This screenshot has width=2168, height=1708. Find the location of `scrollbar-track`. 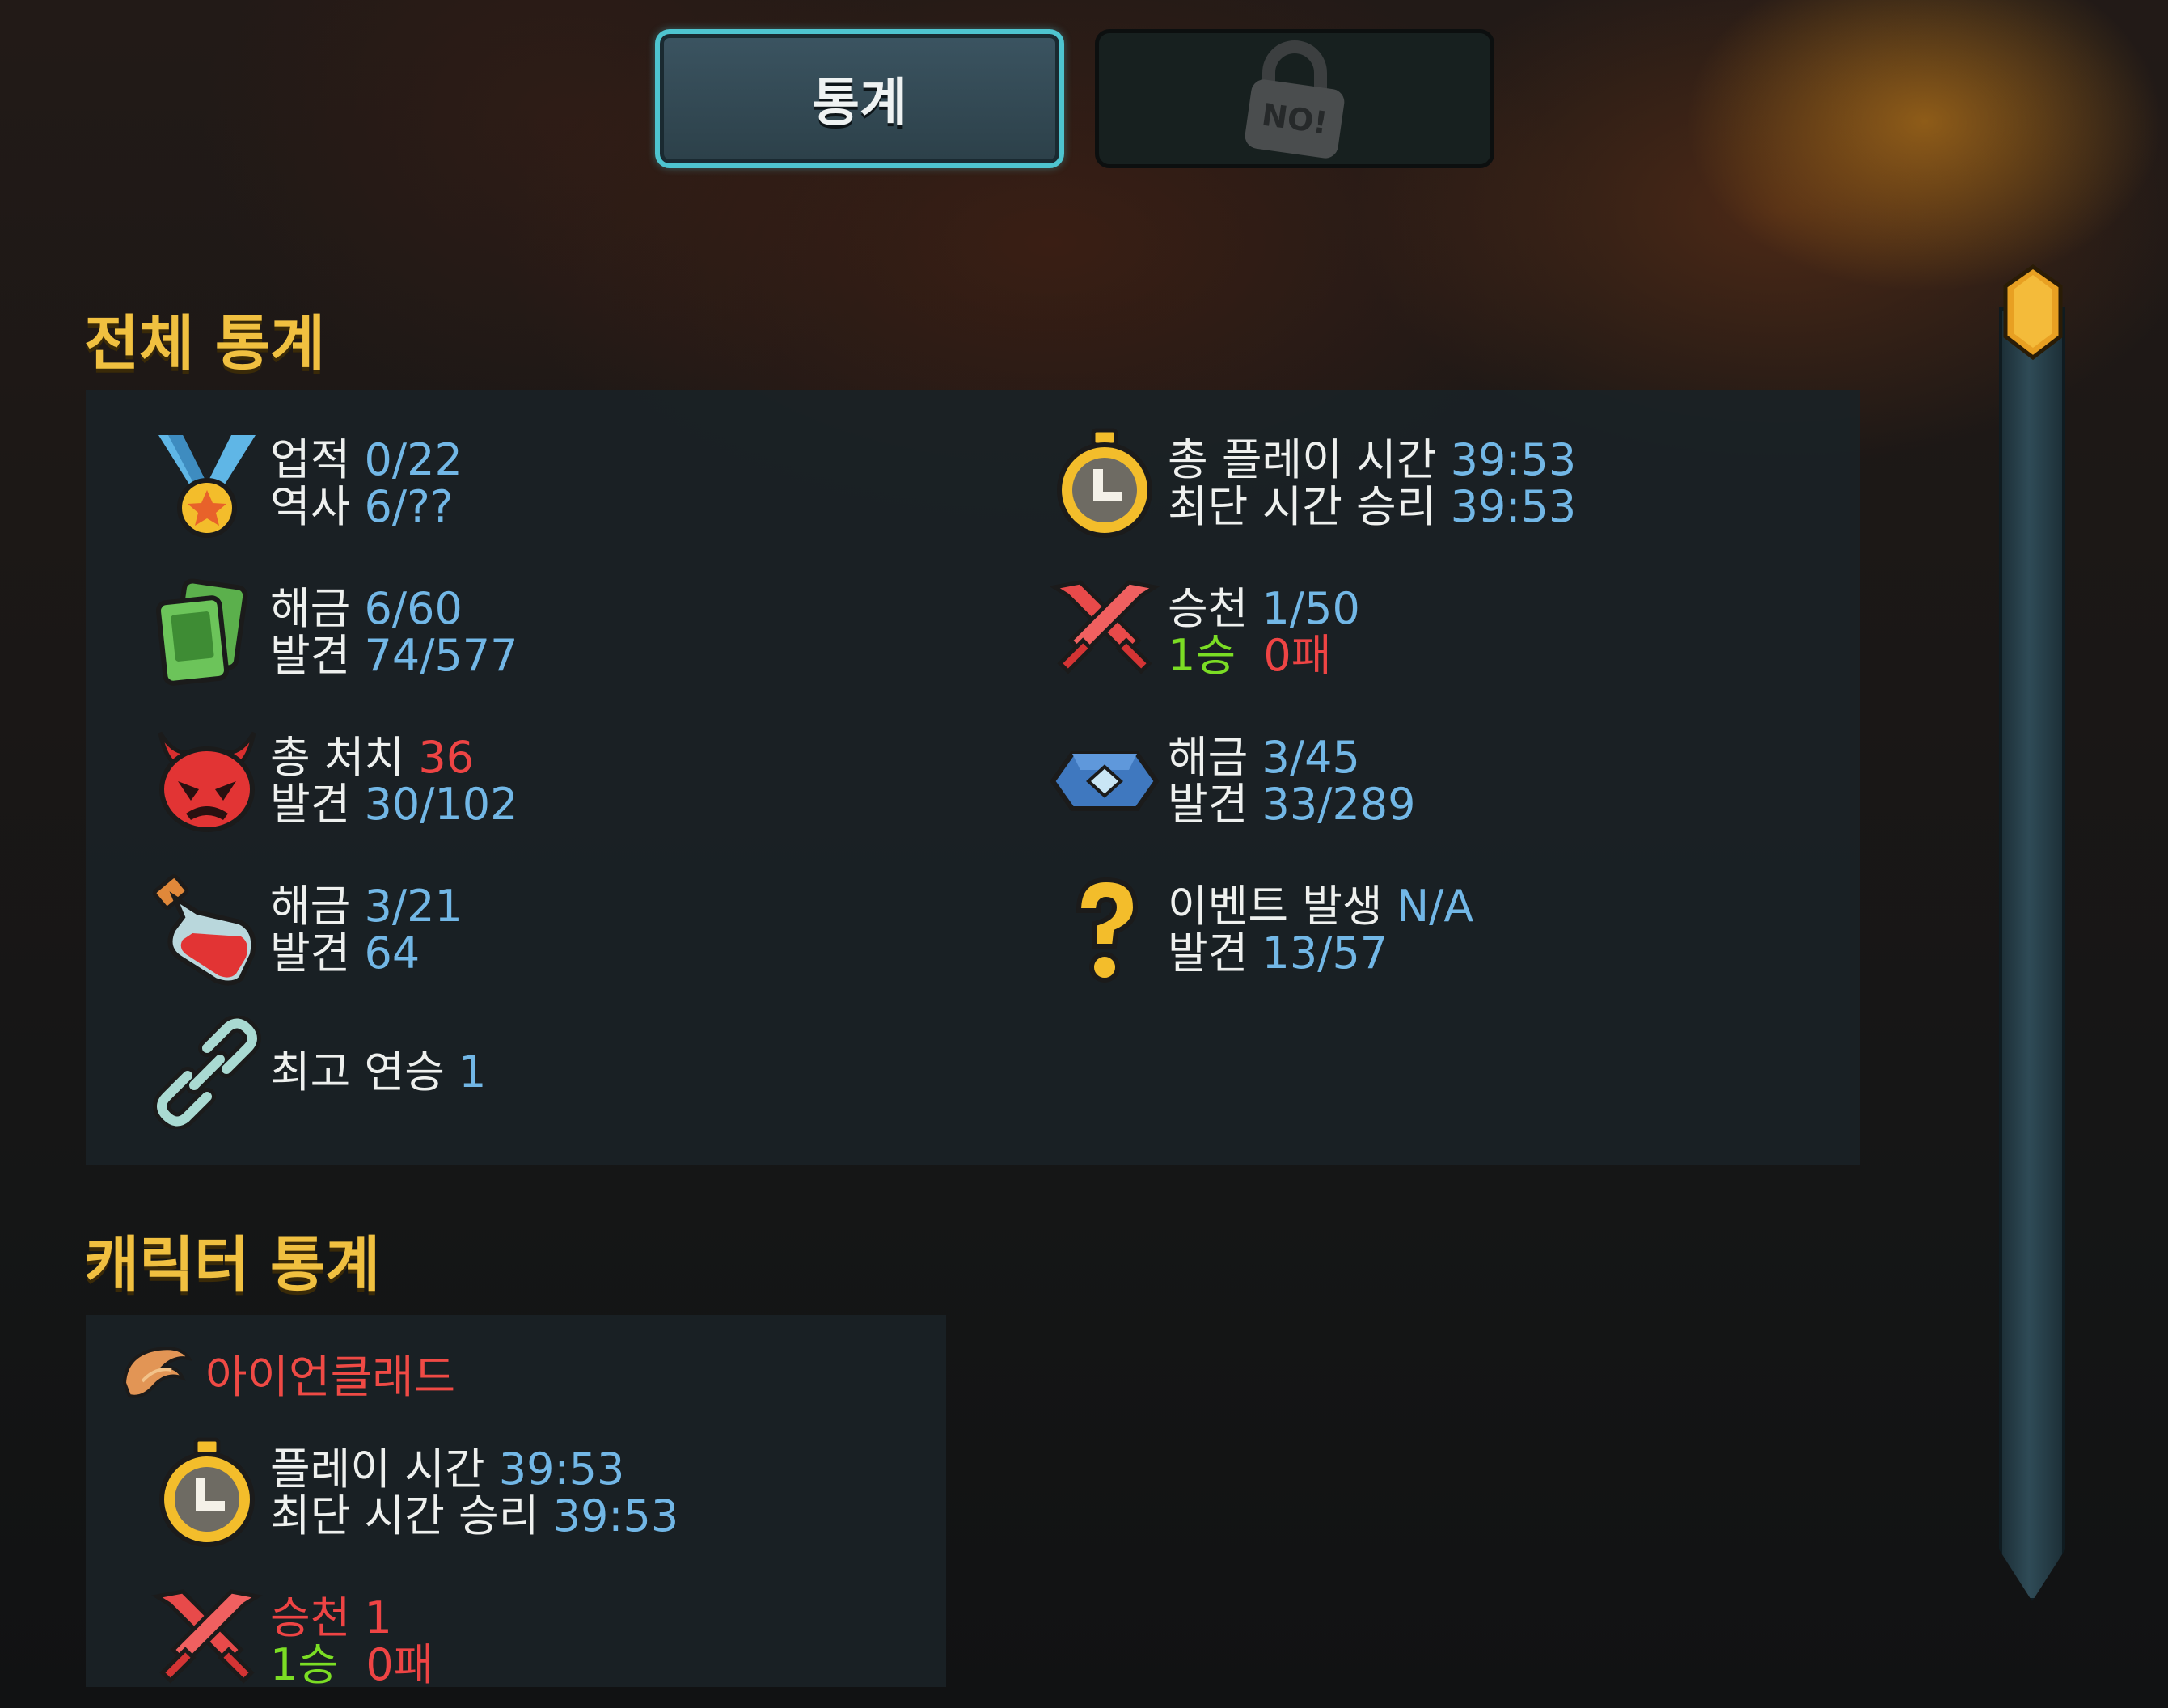

scrollbar-track is located at coordinates (2032, 954).